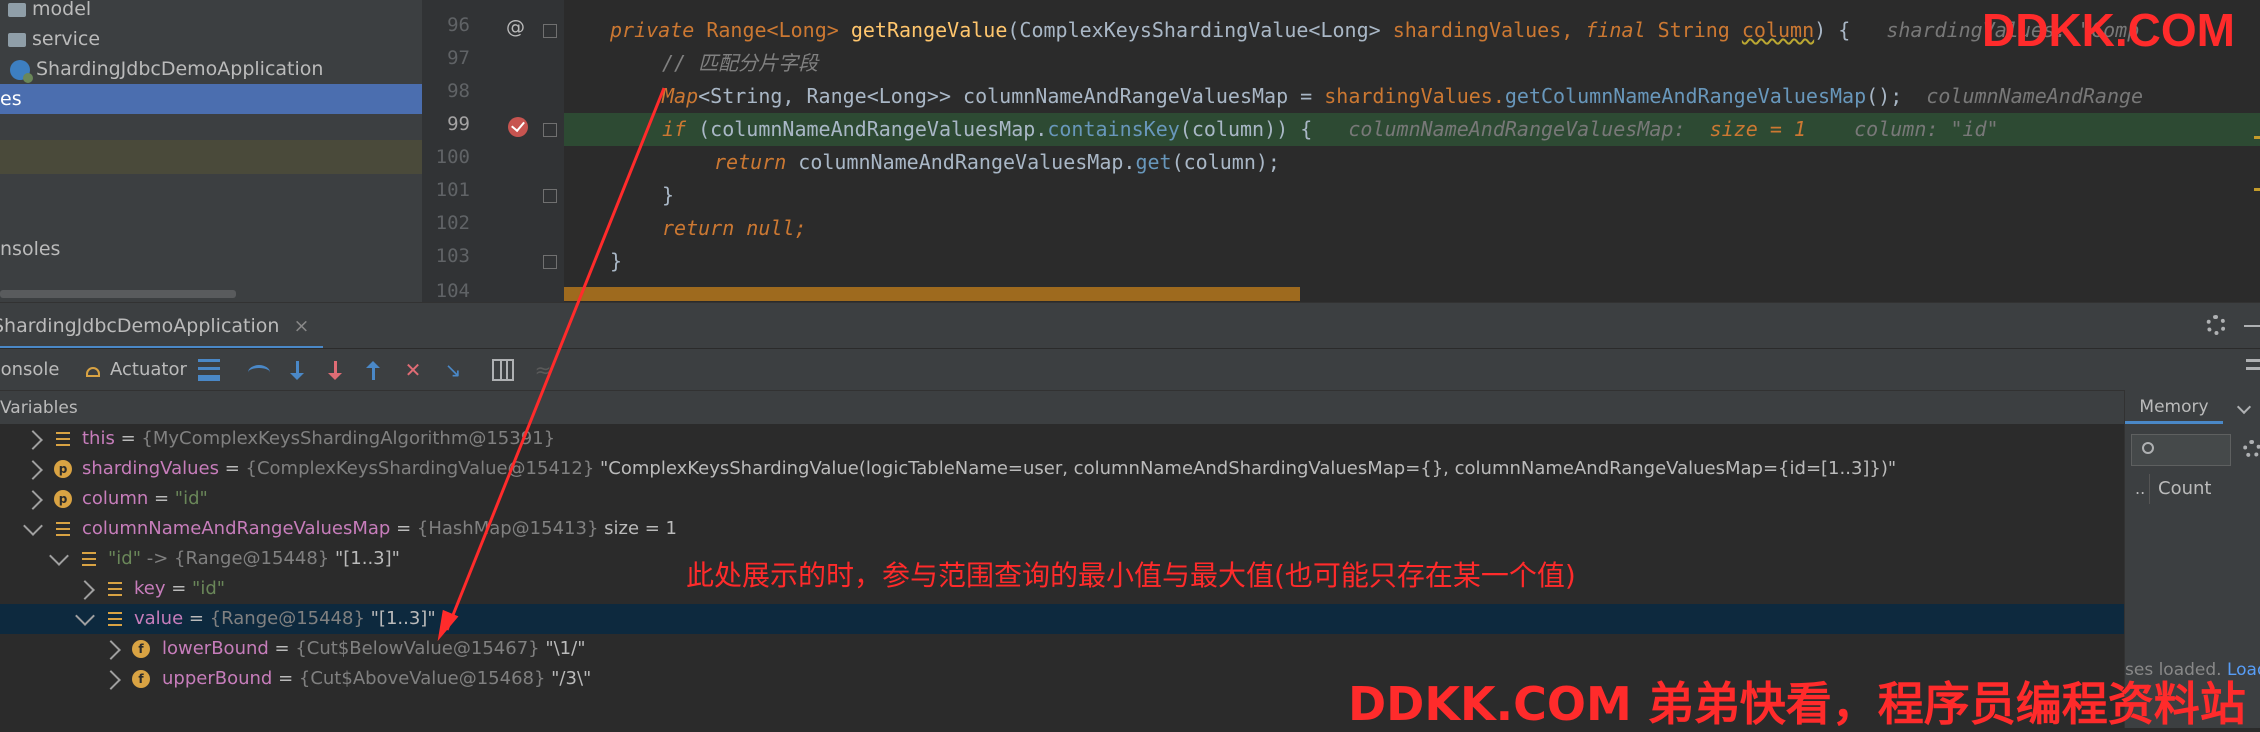 The width and height of the screenshot is (2260, 732). What do you see at coordinates (551, 364) in the screenshot?
I see `annotation-arrow` at bounding box center [551, 364].